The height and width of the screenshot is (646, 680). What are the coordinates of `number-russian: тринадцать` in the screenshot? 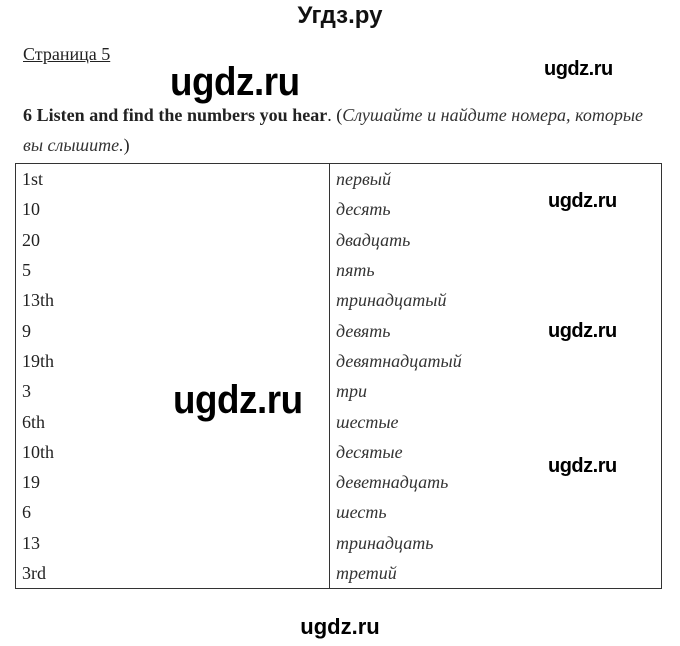 It's located at (385, 542).